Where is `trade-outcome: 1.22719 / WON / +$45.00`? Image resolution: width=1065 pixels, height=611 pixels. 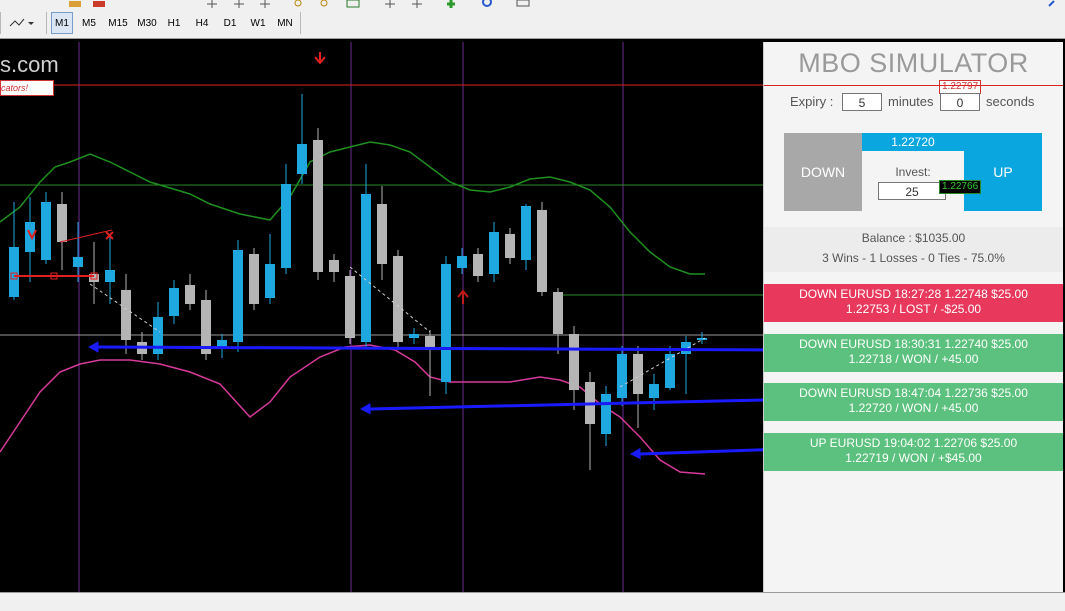 trade-outcome: 1.22719 / WON / +$45.00 is located at coordinates (913, 458).